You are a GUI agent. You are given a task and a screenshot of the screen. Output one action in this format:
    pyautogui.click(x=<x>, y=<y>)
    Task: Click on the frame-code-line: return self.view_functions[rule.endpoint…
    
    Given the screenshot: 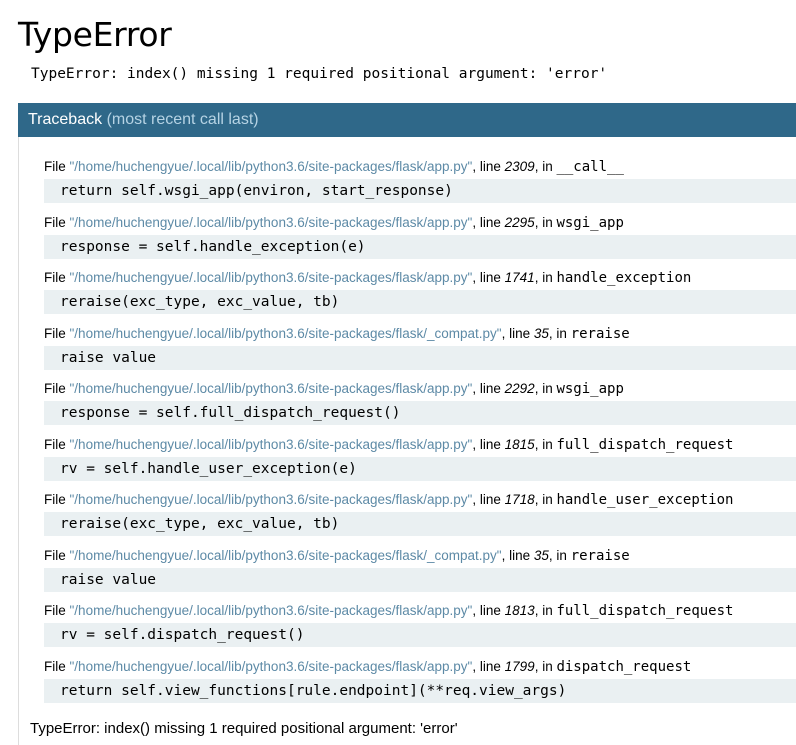 What is the action you would take?
    pyautogui.click(x=420, y=690)
    